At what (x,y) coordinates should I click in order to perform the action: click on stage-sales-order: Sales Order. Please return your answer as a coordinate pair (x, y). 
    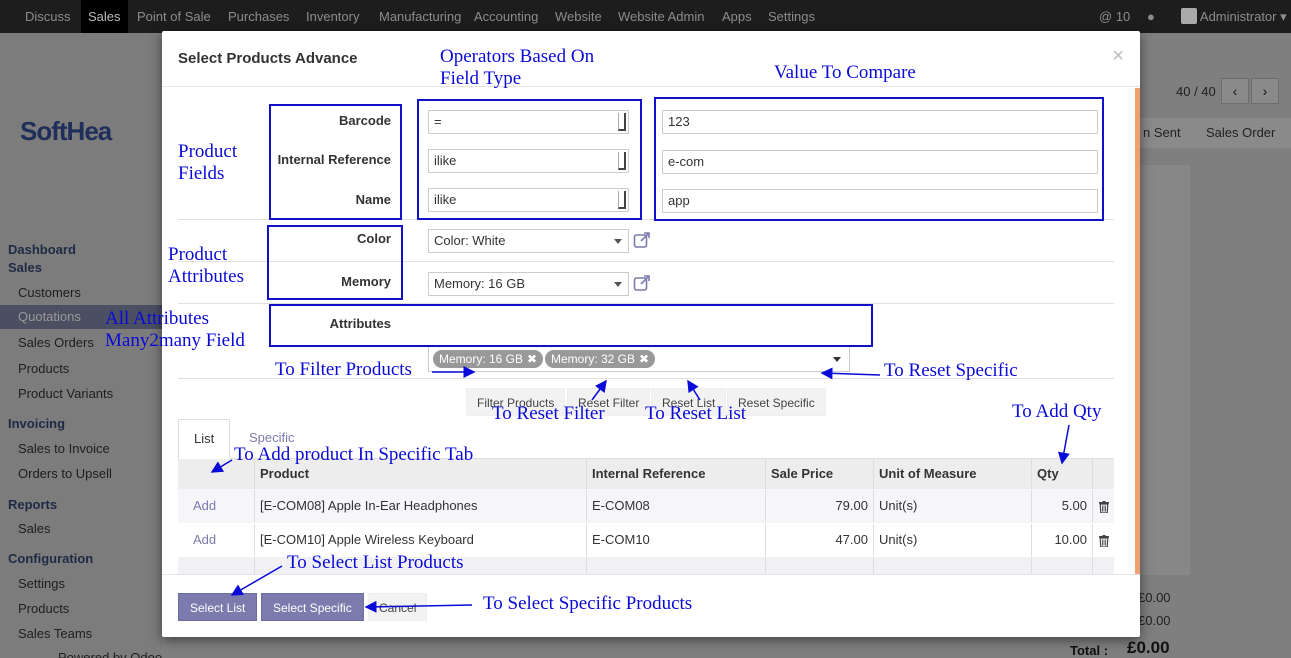
    Looking at the image, I should click on (1240, 133).